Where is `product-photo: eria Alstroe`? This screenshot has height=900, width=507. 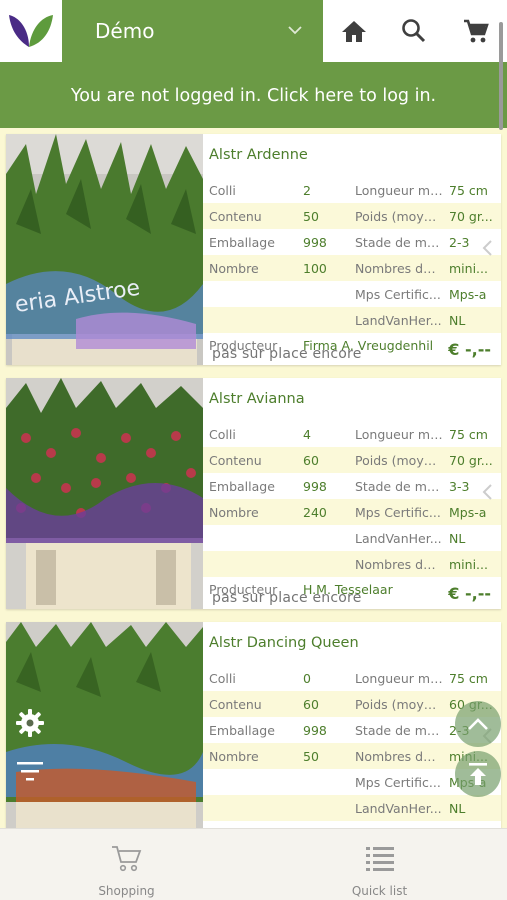
product-photo: eria Alstroe is located at coordinates (104, 249).